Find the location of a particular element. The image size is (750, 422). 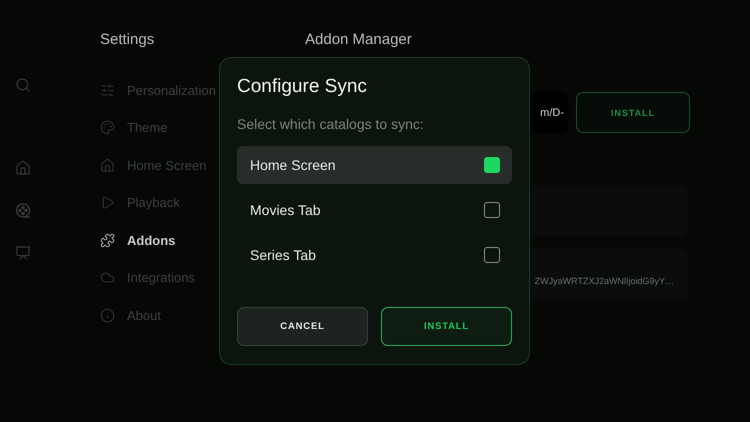

monitor-icon is located at coordinates (23, 253).